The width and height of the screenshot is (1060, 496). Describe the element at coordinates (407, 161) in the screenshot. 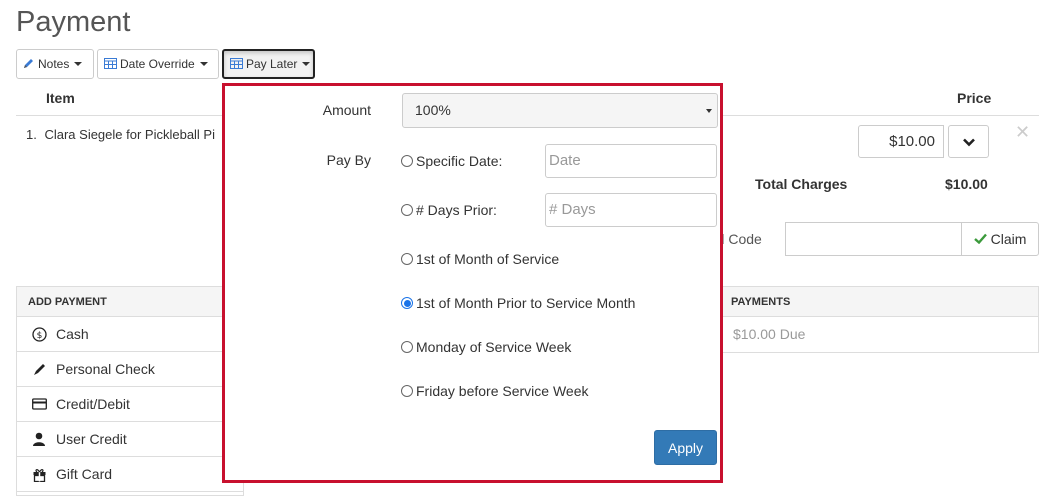

I see `radio-specific-date` at that location.